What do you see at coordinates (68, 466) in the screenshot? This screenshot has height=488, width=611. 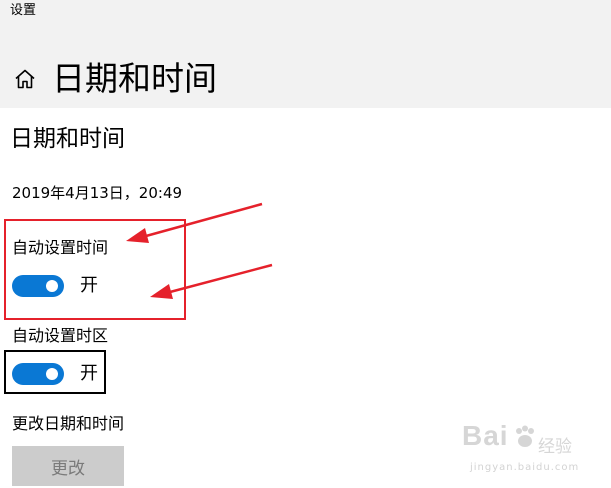 I see `change-button: 更改` at bounding box center [68, 466].